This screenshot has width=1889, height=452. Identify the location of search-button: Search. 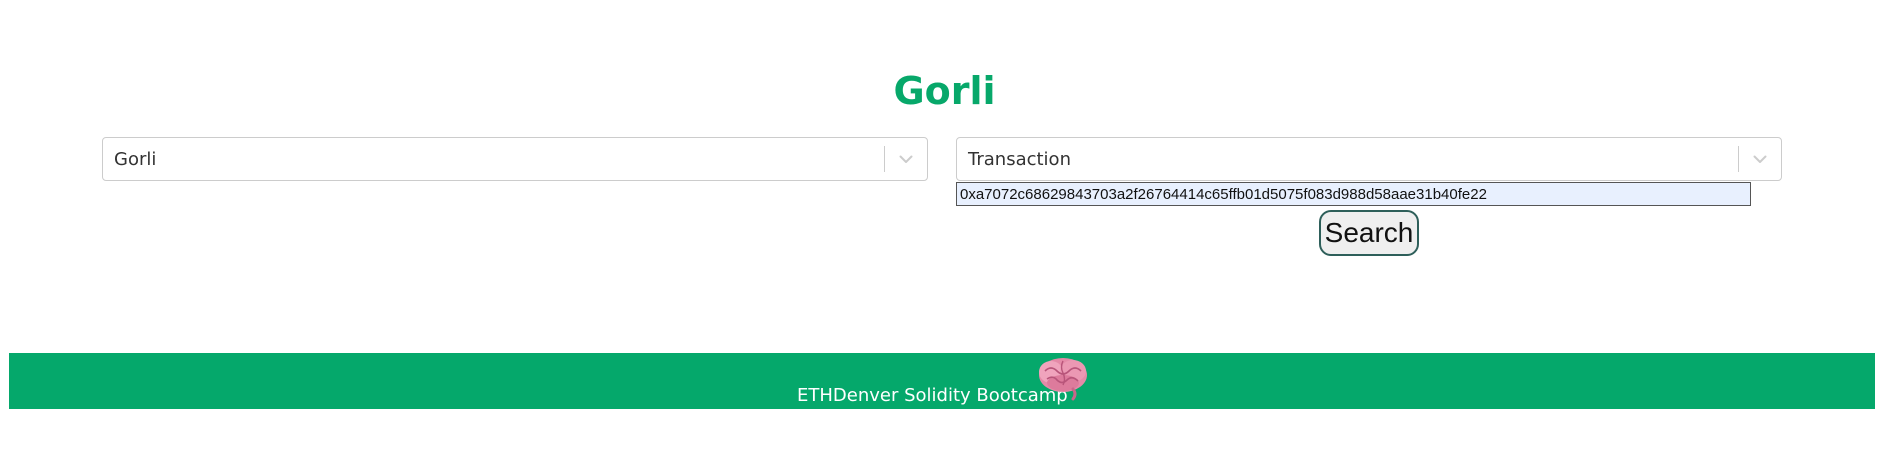
(1369, 233).